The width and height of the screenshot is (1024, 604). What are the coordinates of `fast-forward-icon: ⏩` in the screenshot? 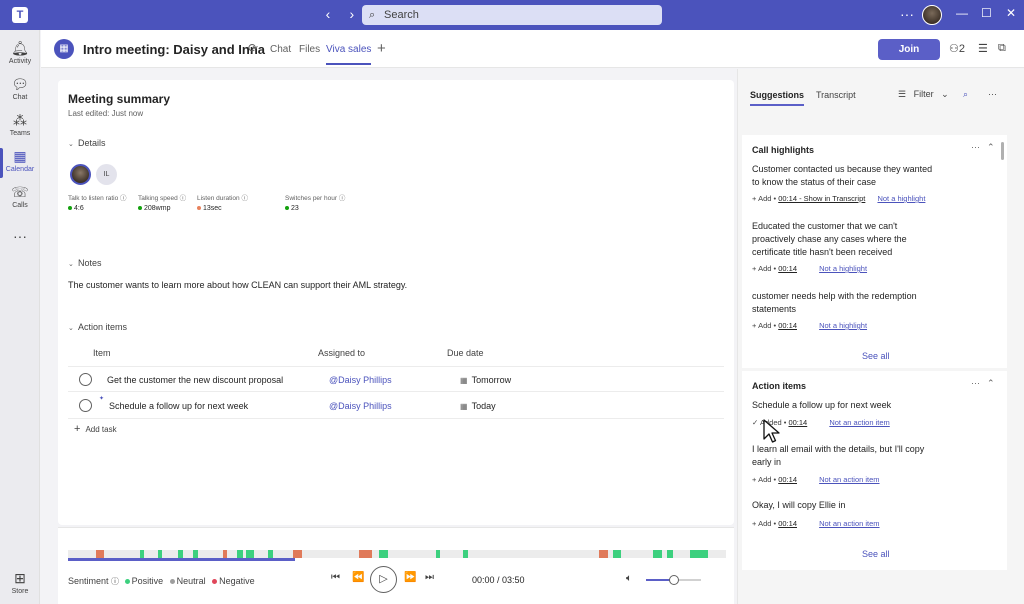 It's located at (410, 577).